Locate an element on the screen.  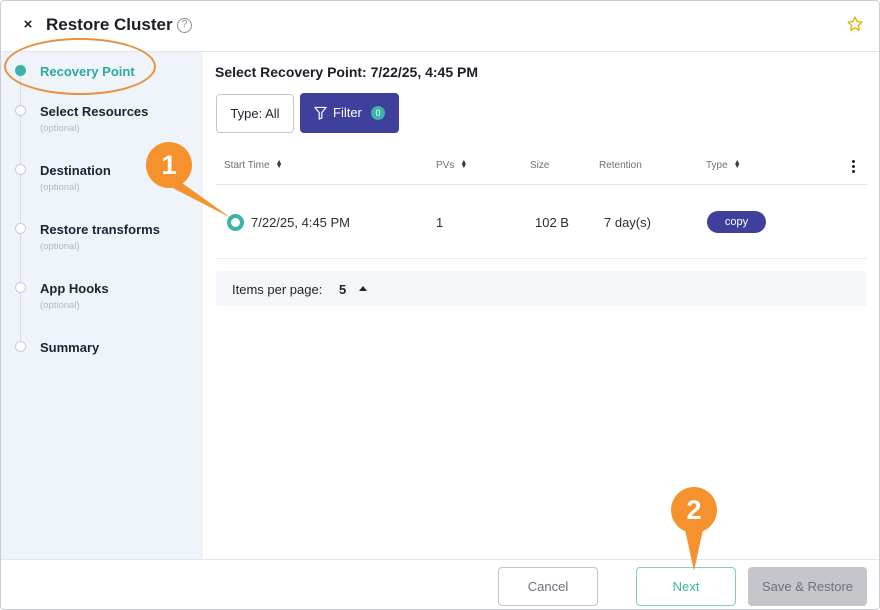
cell-pvs: 1 is located at coordinates (440, 222).